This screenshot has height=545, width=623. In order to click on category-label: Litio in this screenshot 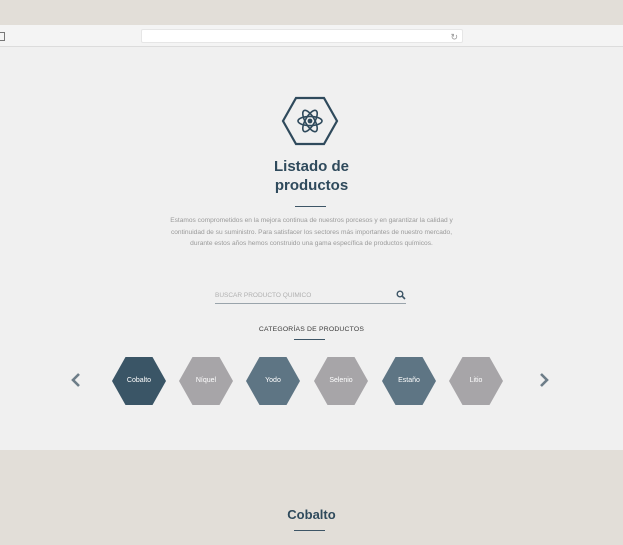, I will do `click(476, 380)`.